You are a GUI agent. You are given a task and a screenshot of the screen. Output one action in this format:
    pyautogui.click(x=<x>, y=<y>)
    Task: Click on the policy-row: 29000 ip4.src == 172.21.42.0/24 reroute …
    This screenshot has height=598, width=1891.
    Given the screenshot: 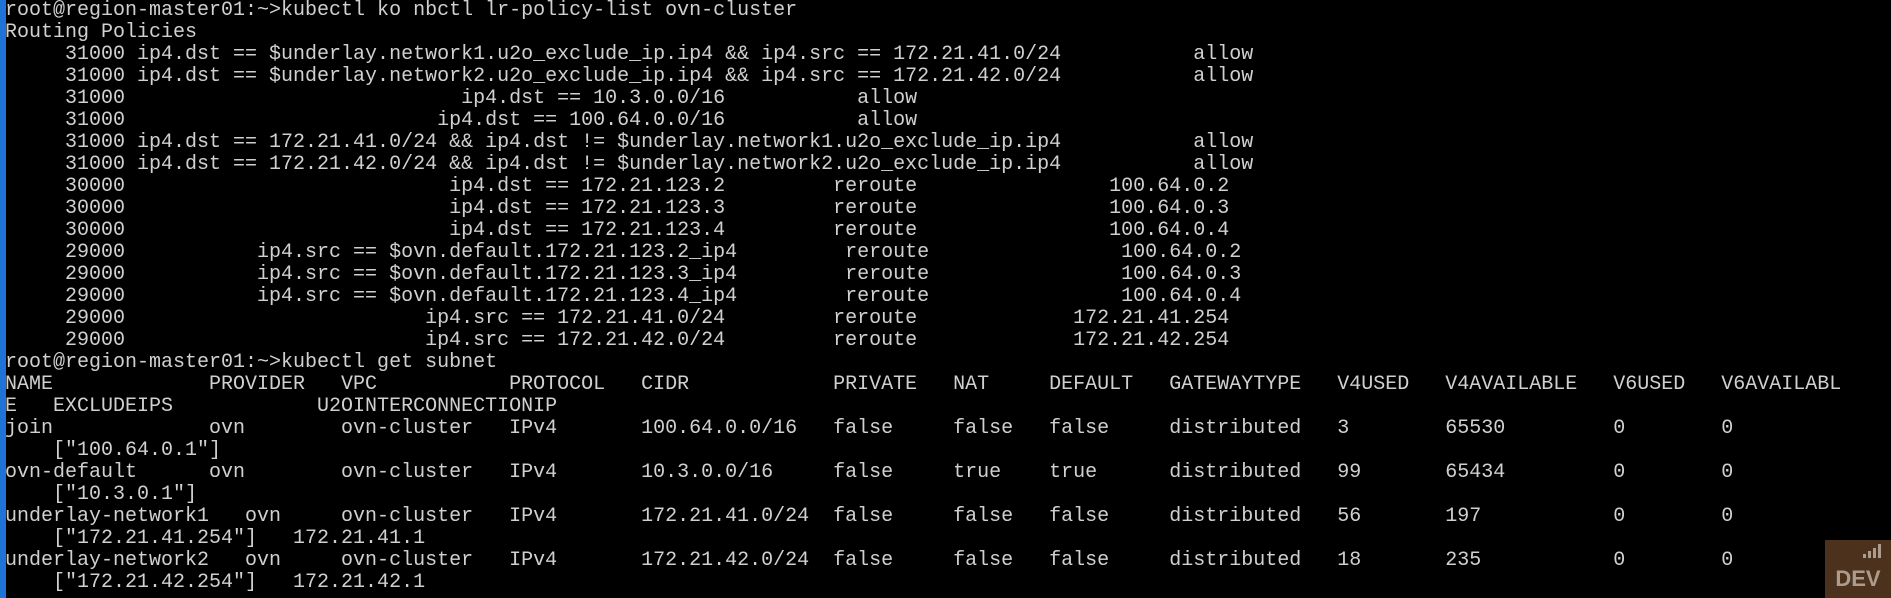 What is the action you would take?
    pyautogui.click(x=617, y=341)
    